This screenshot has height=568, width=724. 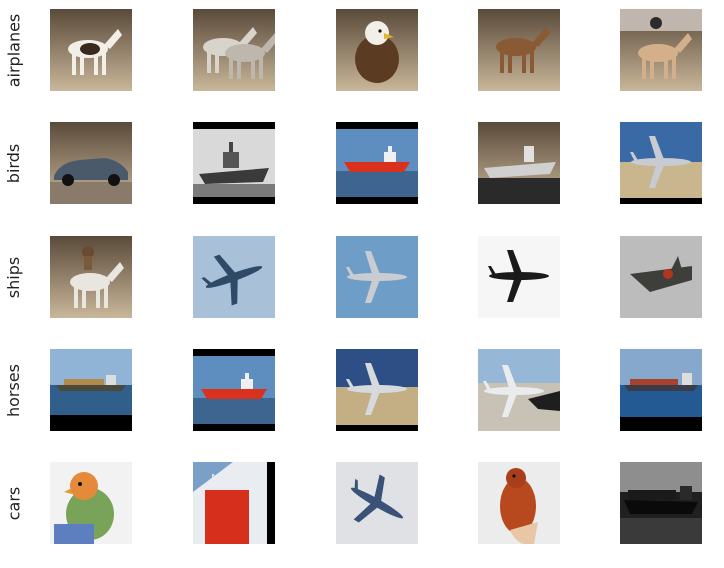 I want to click on row-label-airplanes: airplanes, so click(x=14, y=50).